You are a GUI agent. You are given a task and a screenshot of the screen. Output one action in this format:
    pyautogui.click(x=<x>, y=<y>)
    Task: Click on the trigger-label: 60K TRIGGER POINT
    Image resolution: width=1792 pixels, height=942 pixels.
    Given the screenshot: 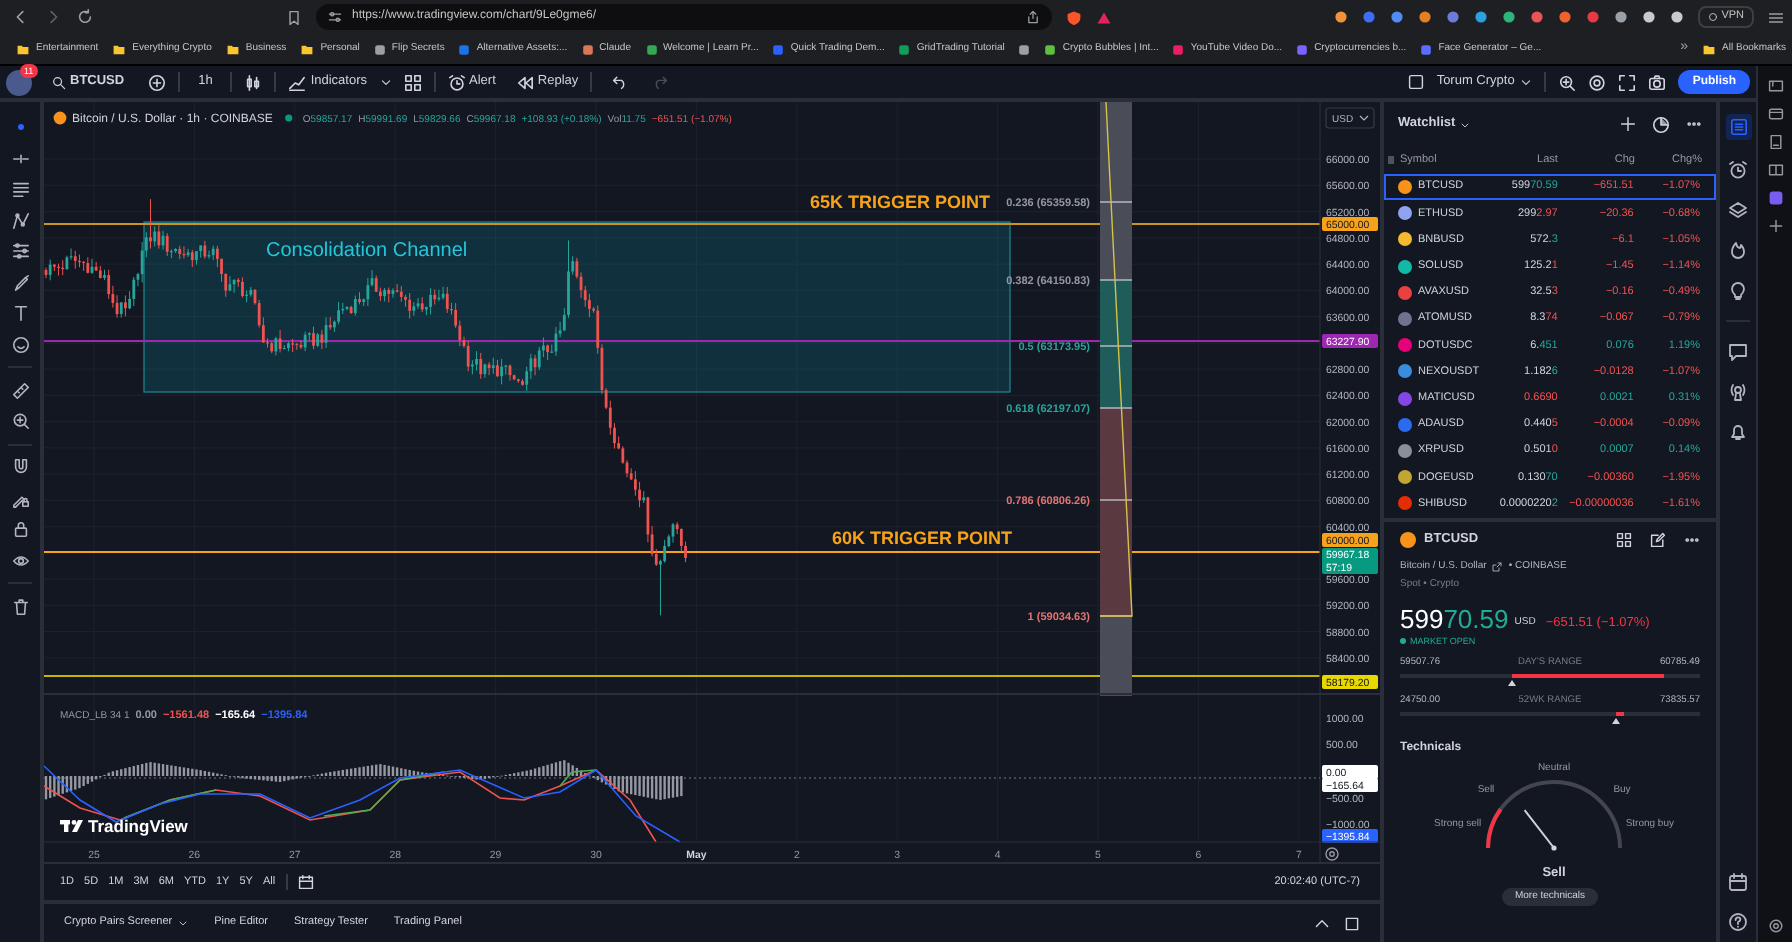 What is the action you would take?
    pyautogui.click(x=922, y=538)
    